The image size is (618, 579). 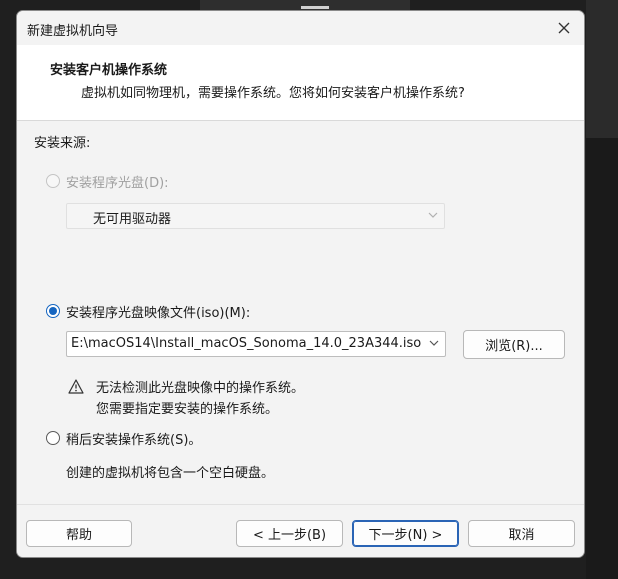 What do you see at coordinates (315, 7) in the screenshot?
I see `background-tab-indicator` at bounding box center [315, 7].